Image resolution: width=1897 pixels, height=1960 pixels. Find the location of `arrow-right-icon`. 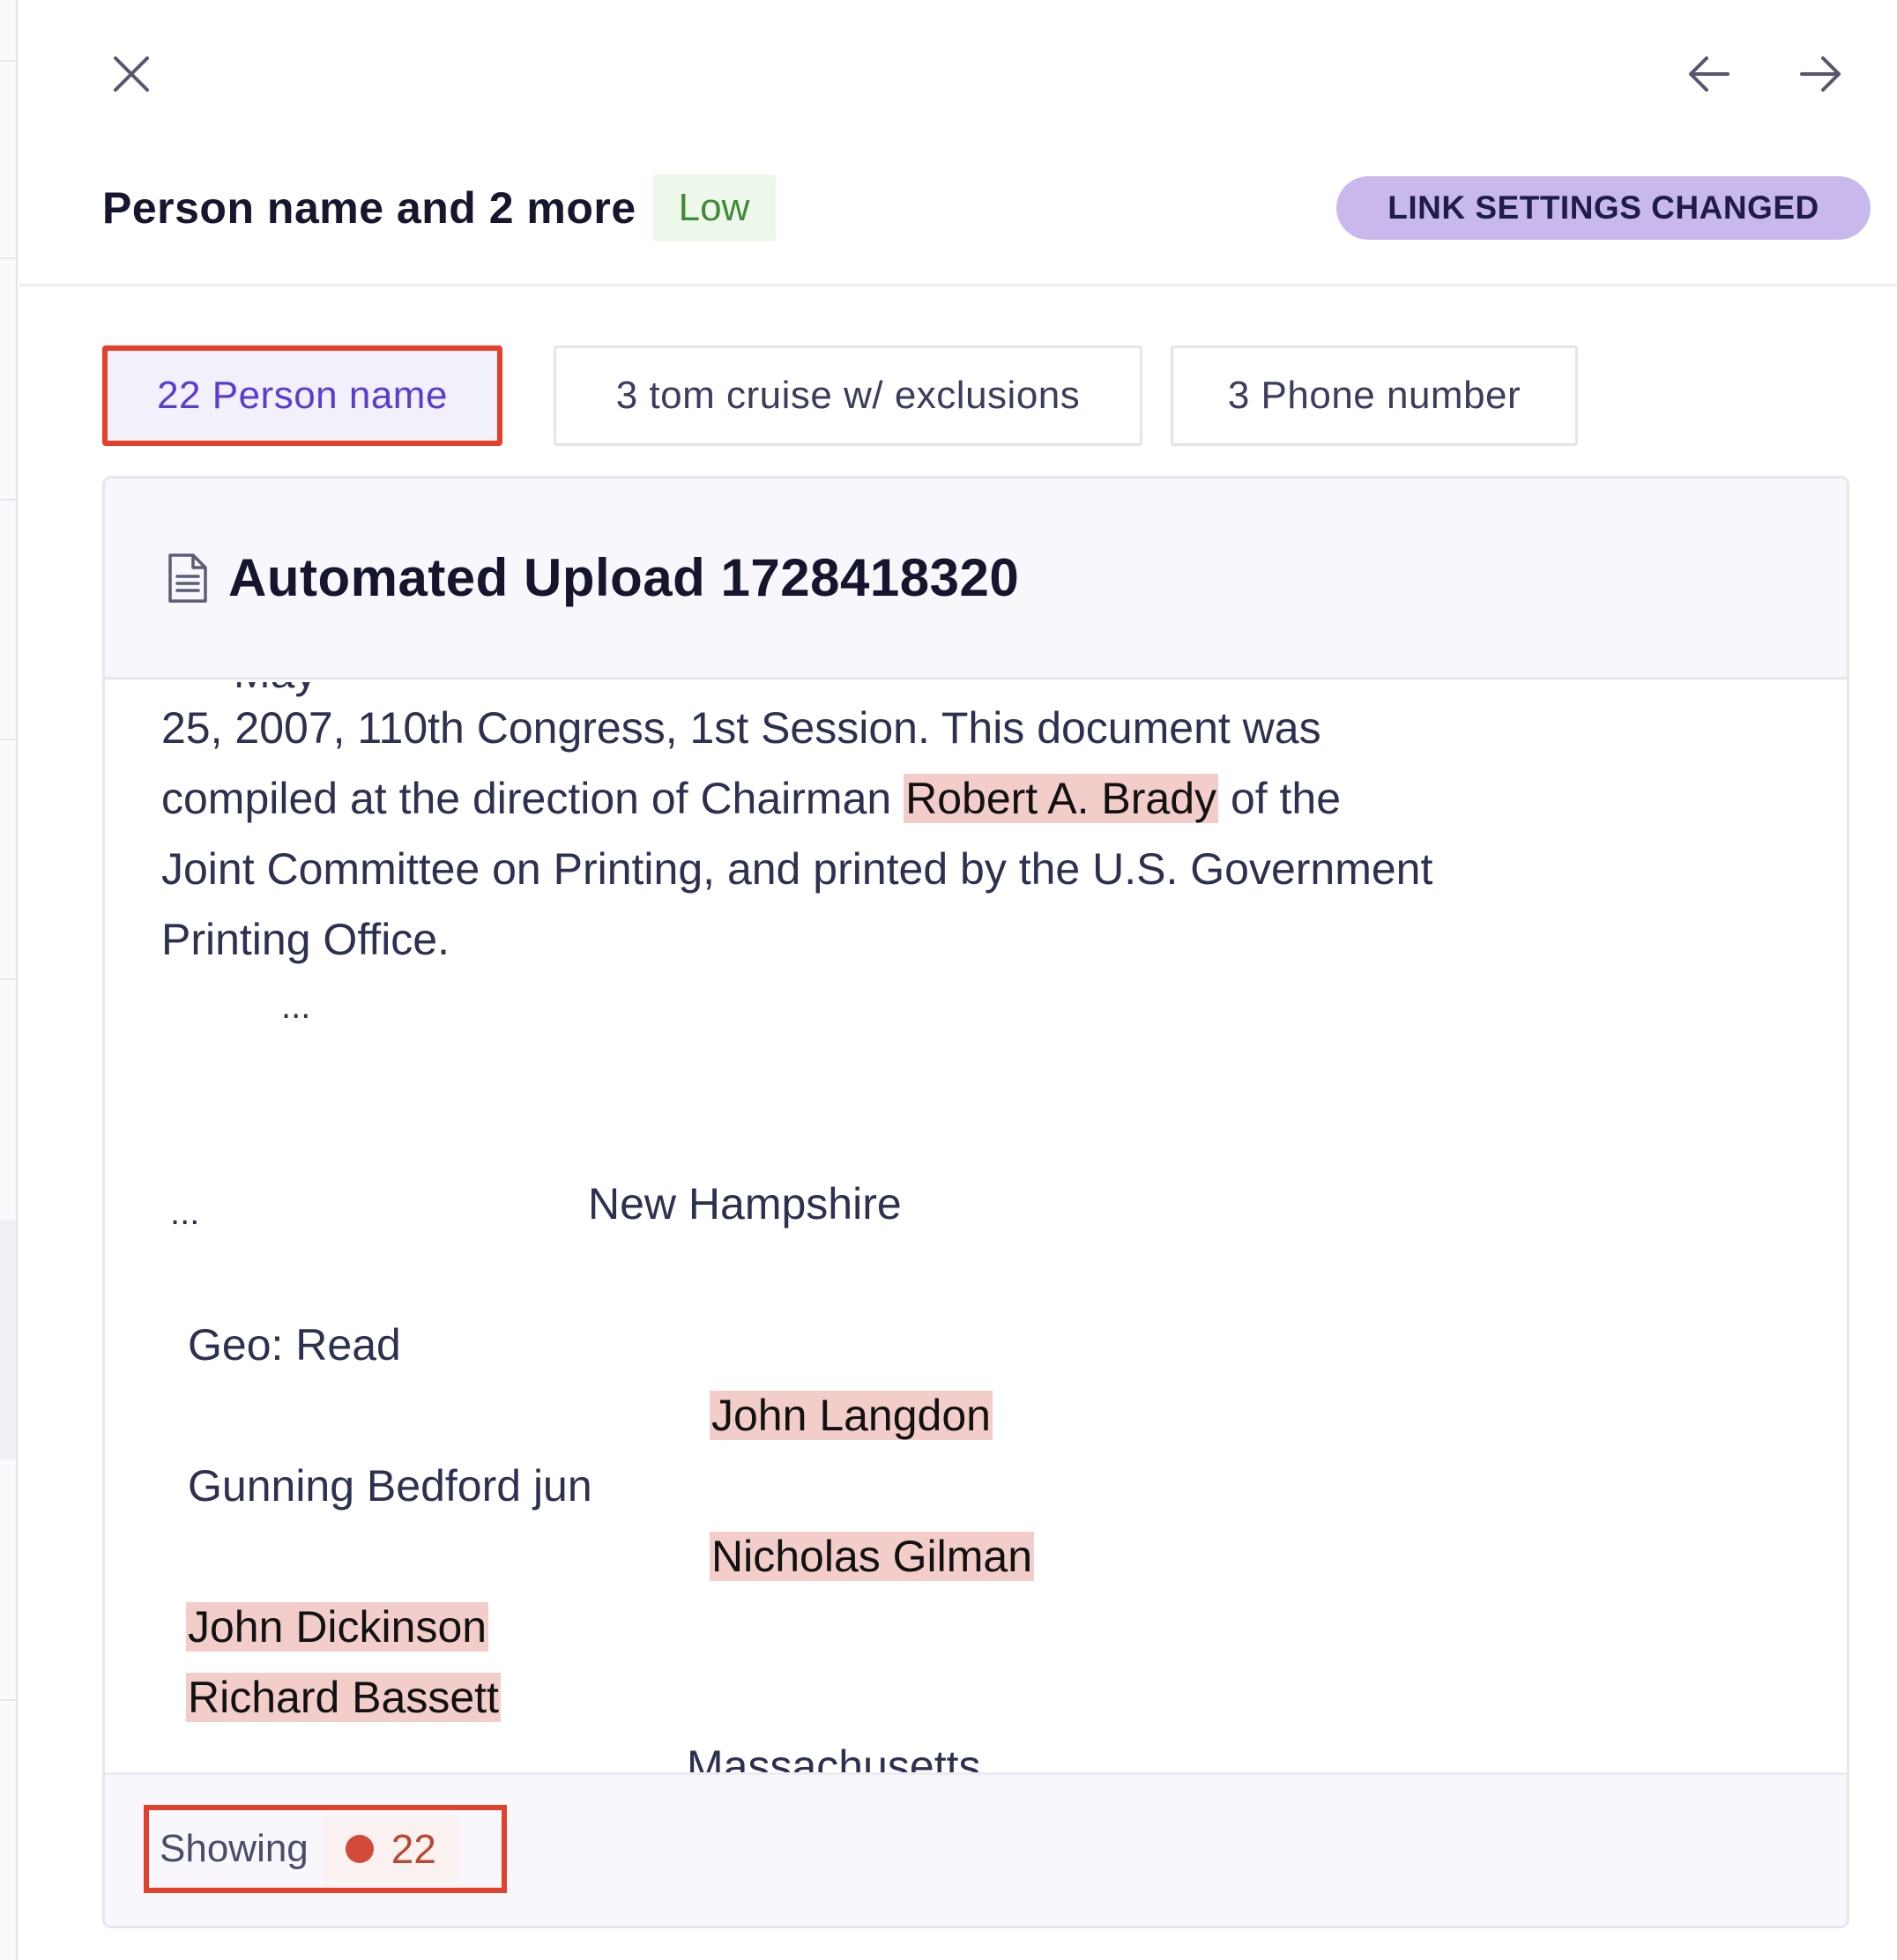

arrow-right-icon is located at coordinates (1820, 74).